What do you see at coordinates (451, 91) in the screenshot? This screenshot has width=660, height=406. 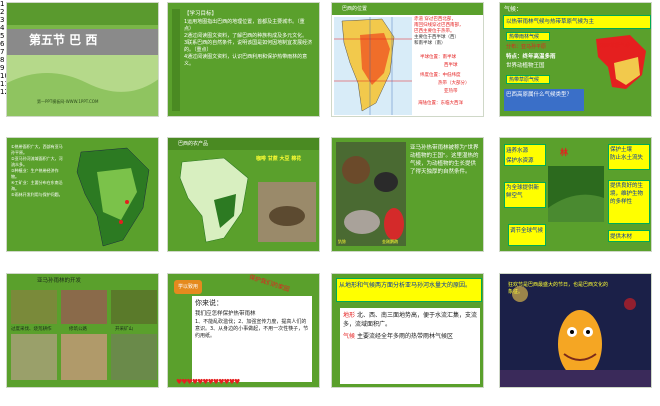 I see `slide-3-right-5: 亚热带` at bounding box center [451, 91].